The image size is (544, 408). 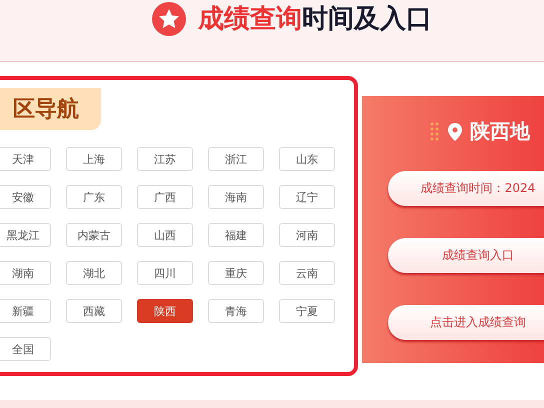 I want to click on region-button: 浙江, so click(x=236, y=159).